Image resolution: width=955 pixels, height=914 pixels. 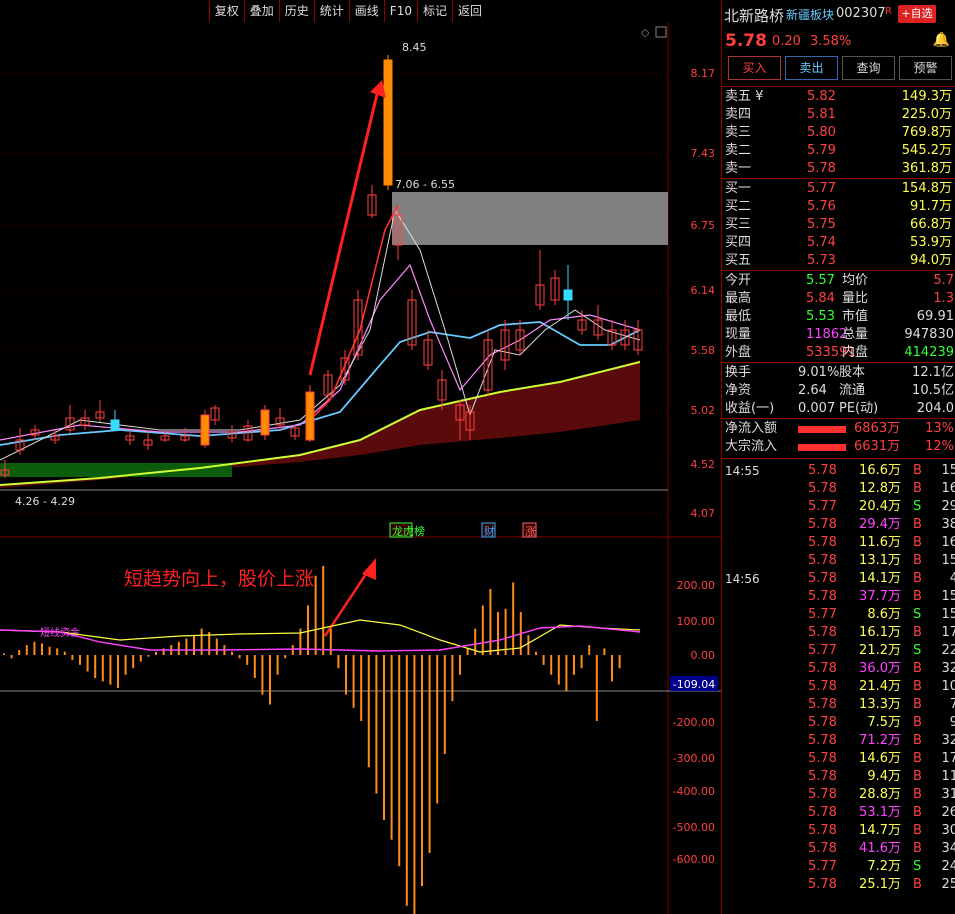 What do you see at coordinates (226, 11) in the screenshot?
I see `toolbar-fuquan-button: 复权` at bounding box center [226, 11].